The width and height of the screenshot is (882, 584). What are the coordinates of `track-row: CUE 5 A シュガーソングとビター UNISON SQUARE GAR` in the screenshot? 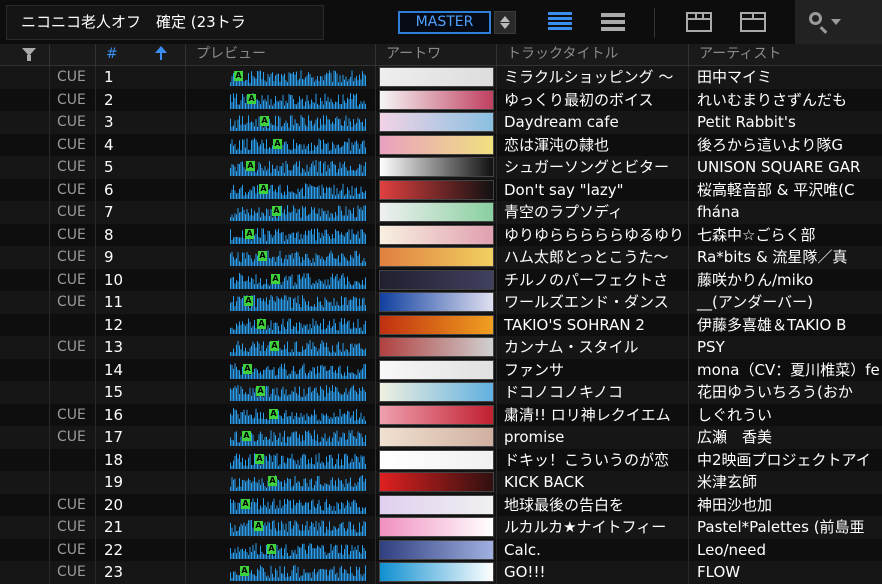 It's located at (441, 167).